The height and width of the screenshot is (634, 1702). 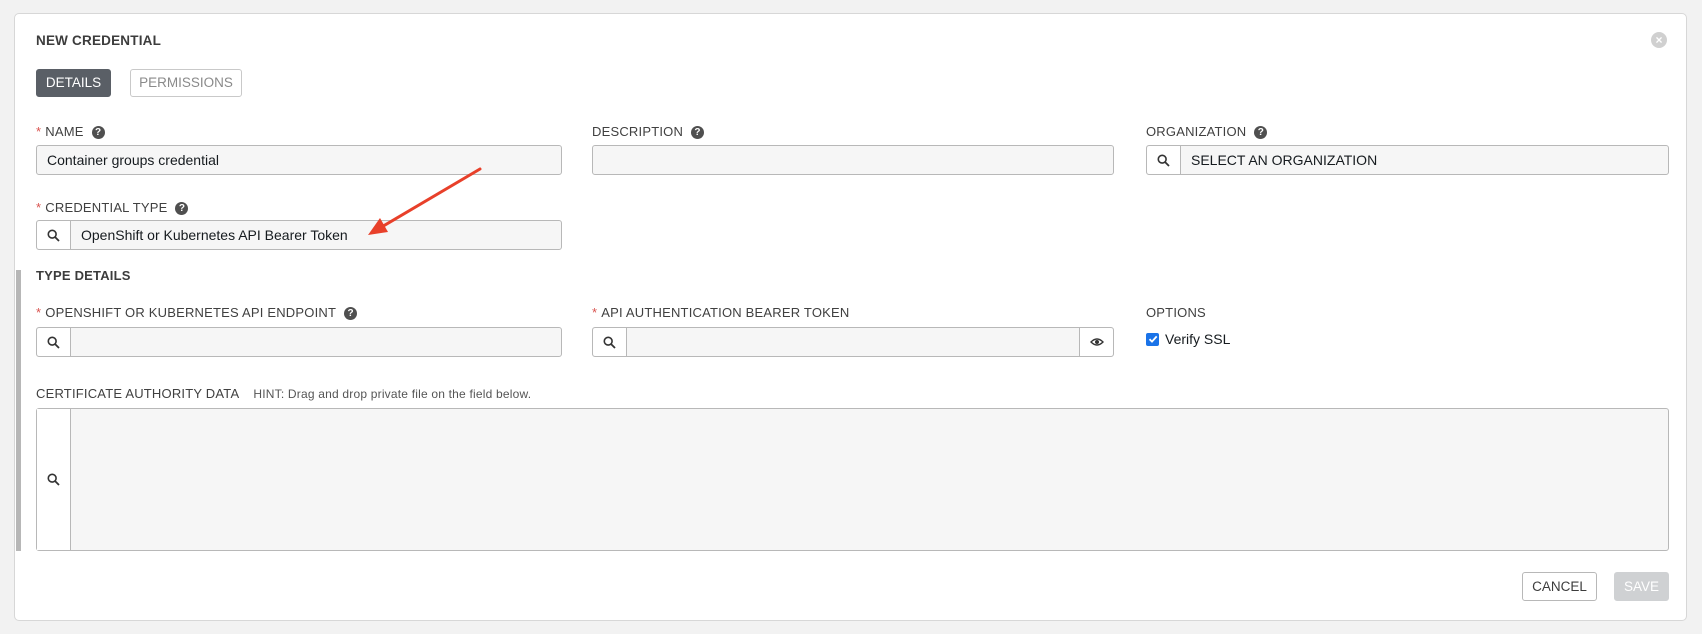 I want to click on show-password-button, so click(x=1096, y=342).